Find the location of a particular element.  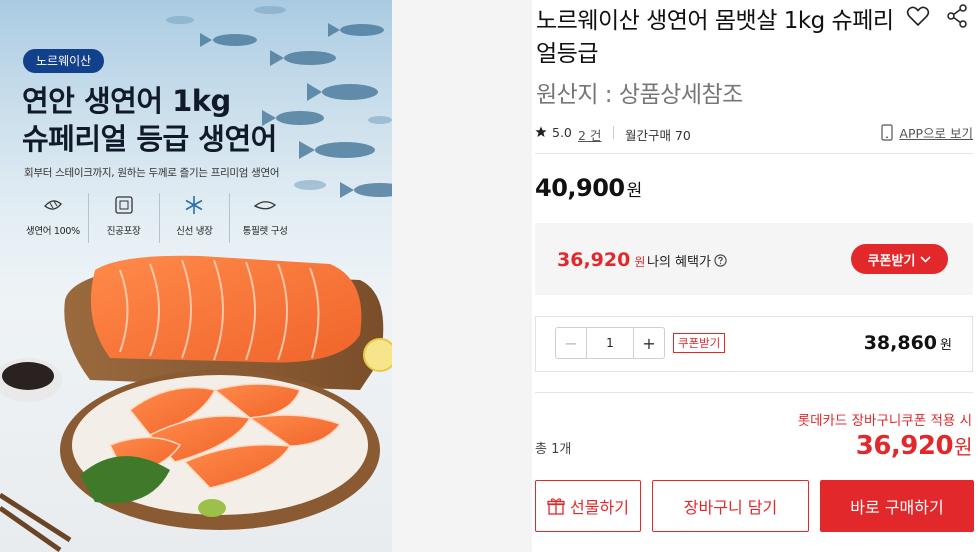

question-icon is located at coordinates (720, 260).